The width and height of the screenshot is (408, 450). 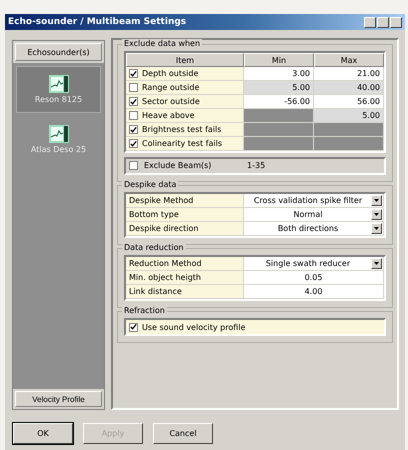 What do you see at coordinates (97, 22) in the screenshot?
I see `window-title: Echo-sounder / Multibeam Settings` at bounding box center [97, 22].